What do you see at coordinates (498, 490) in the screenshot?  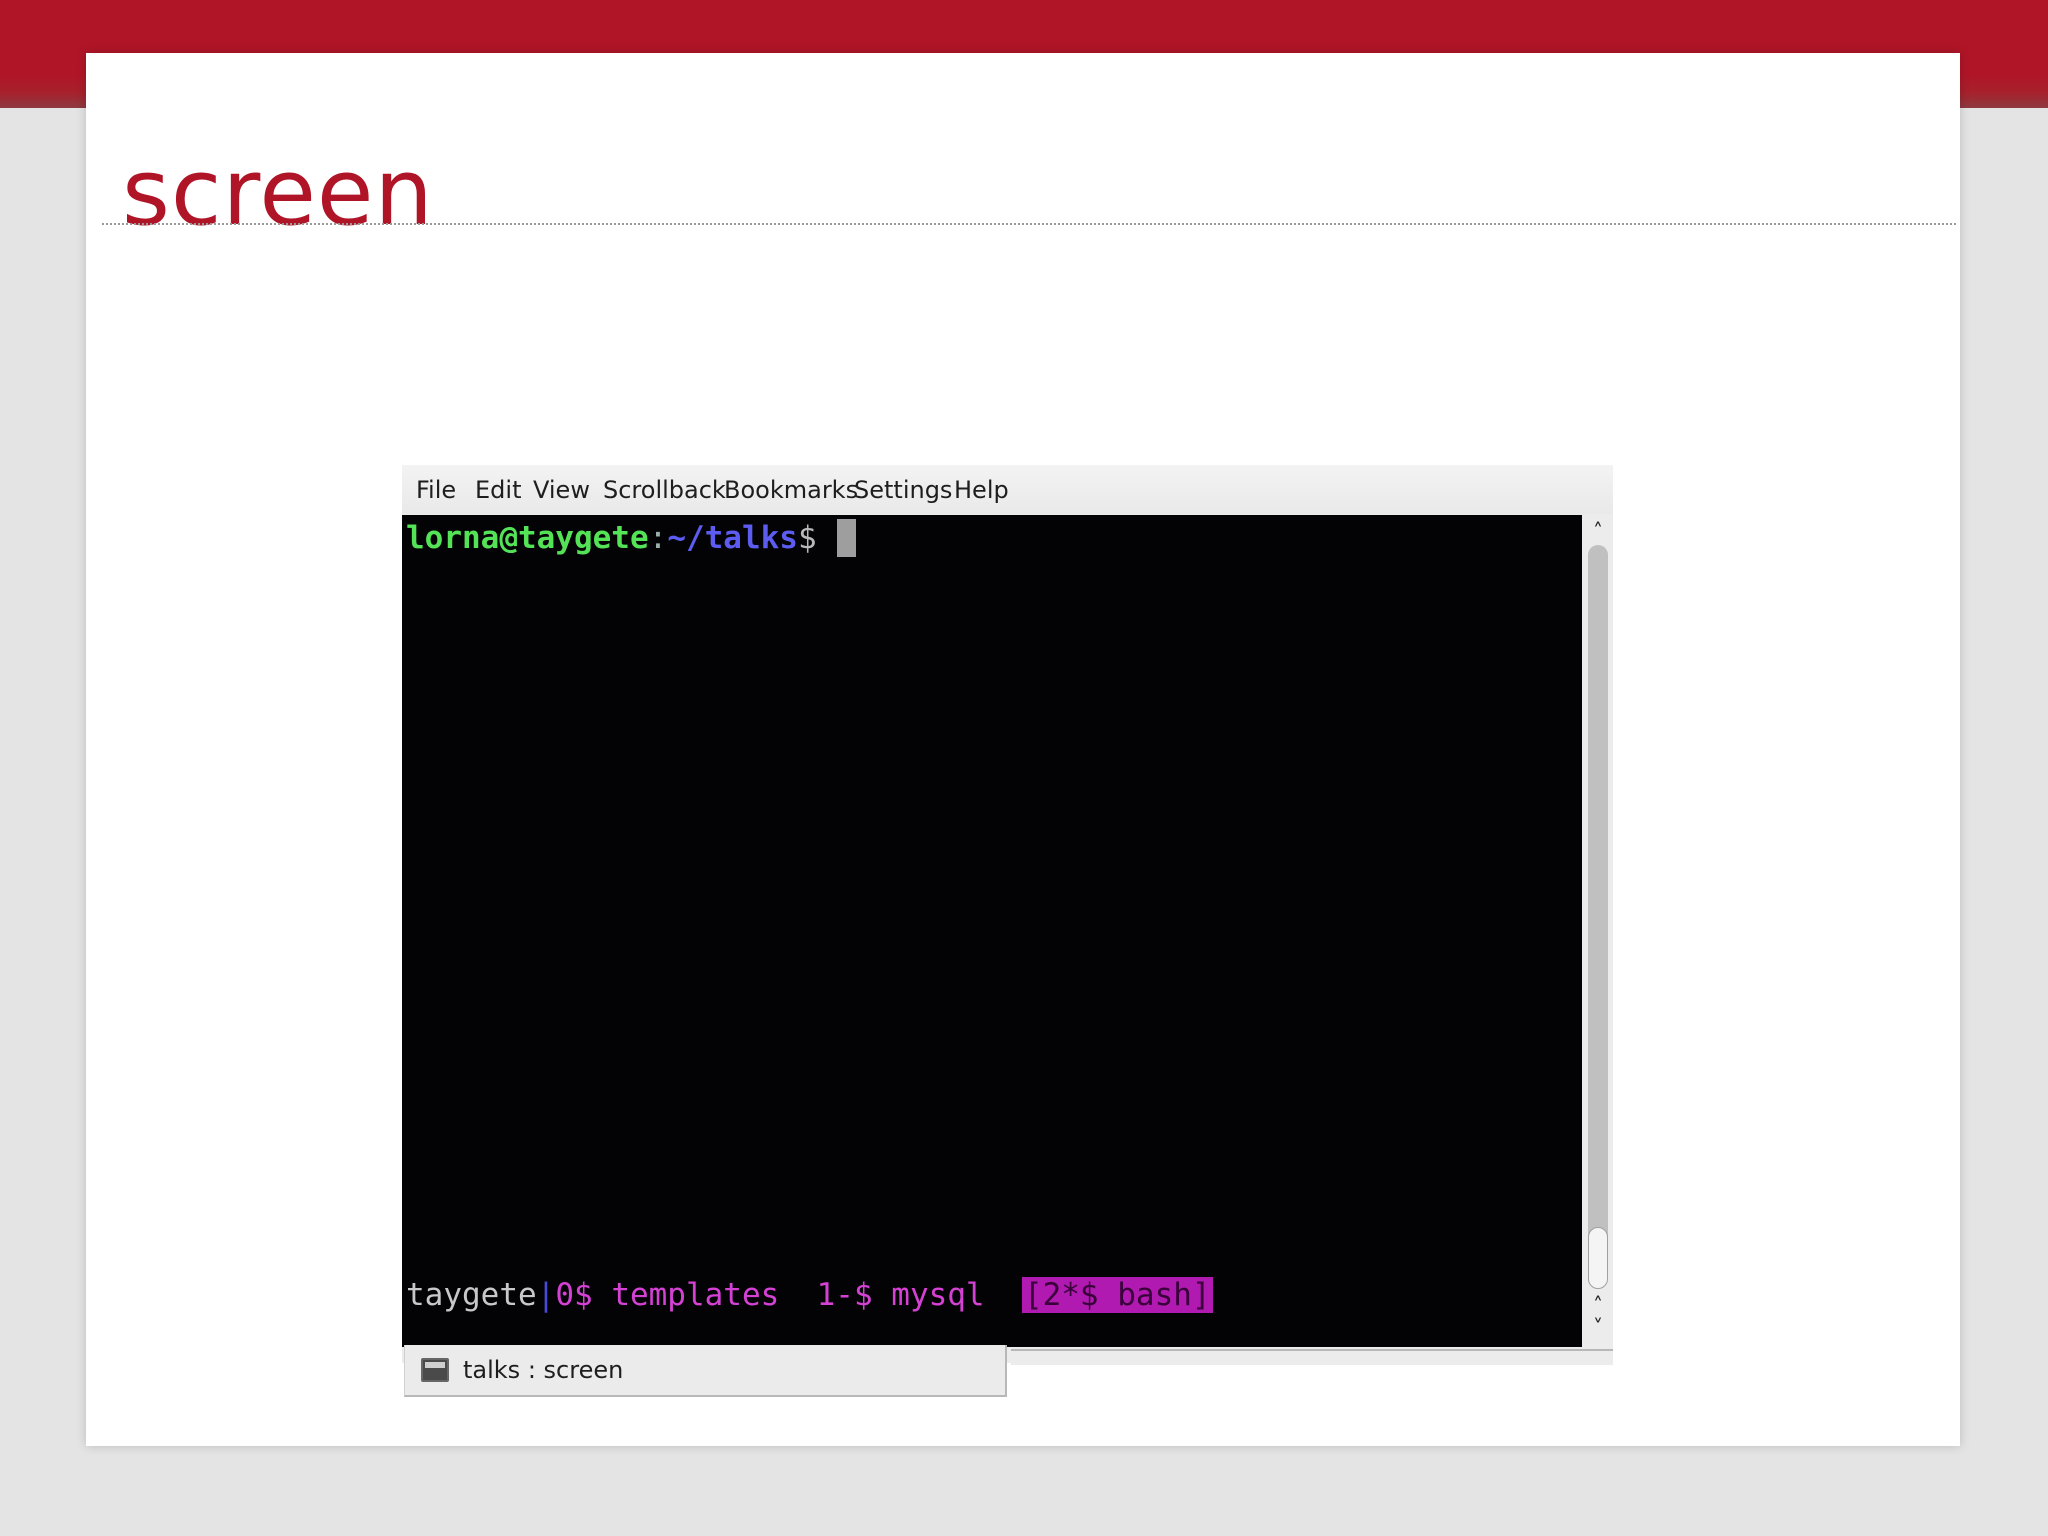 I see `menu-edit: Edit` at bounding box center [498, 490].